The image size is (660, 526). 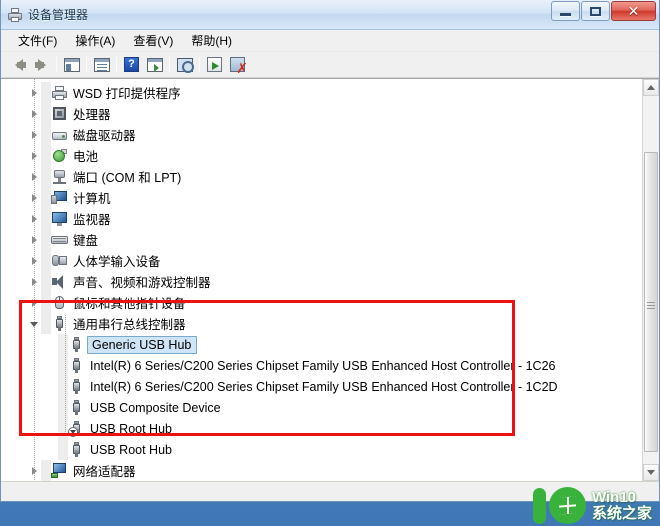 I want to click on menu-help: 帮助(H), so click(x=211, y=40).